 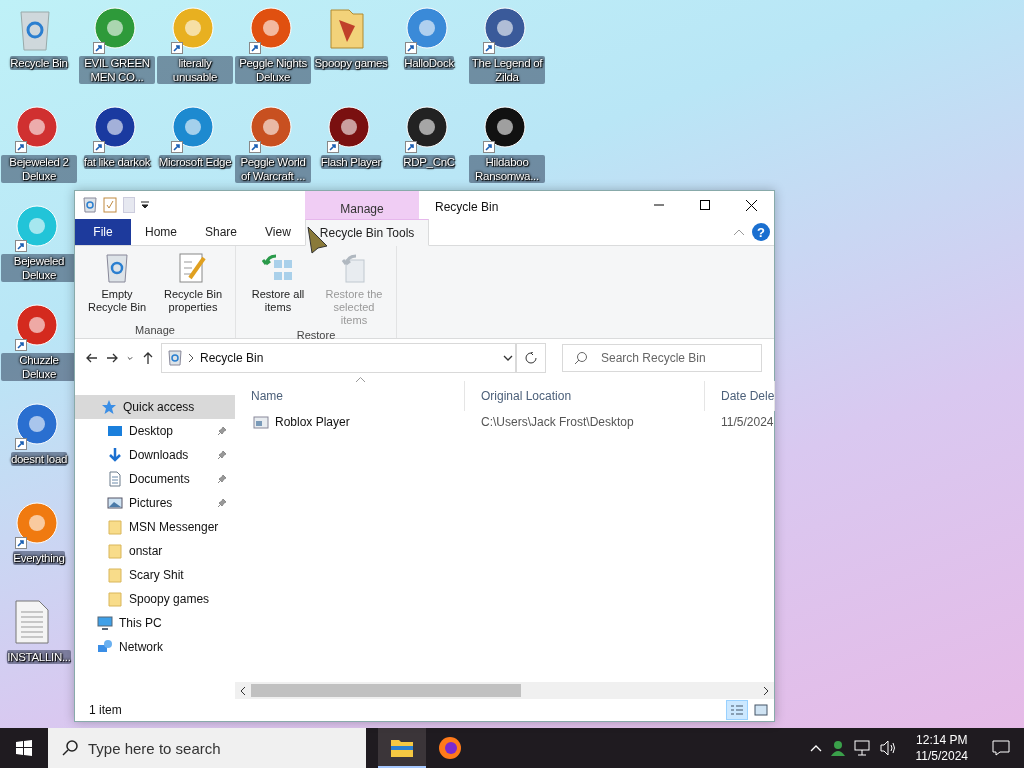 I want to click on picture-icon, so click(x=115, y=503).